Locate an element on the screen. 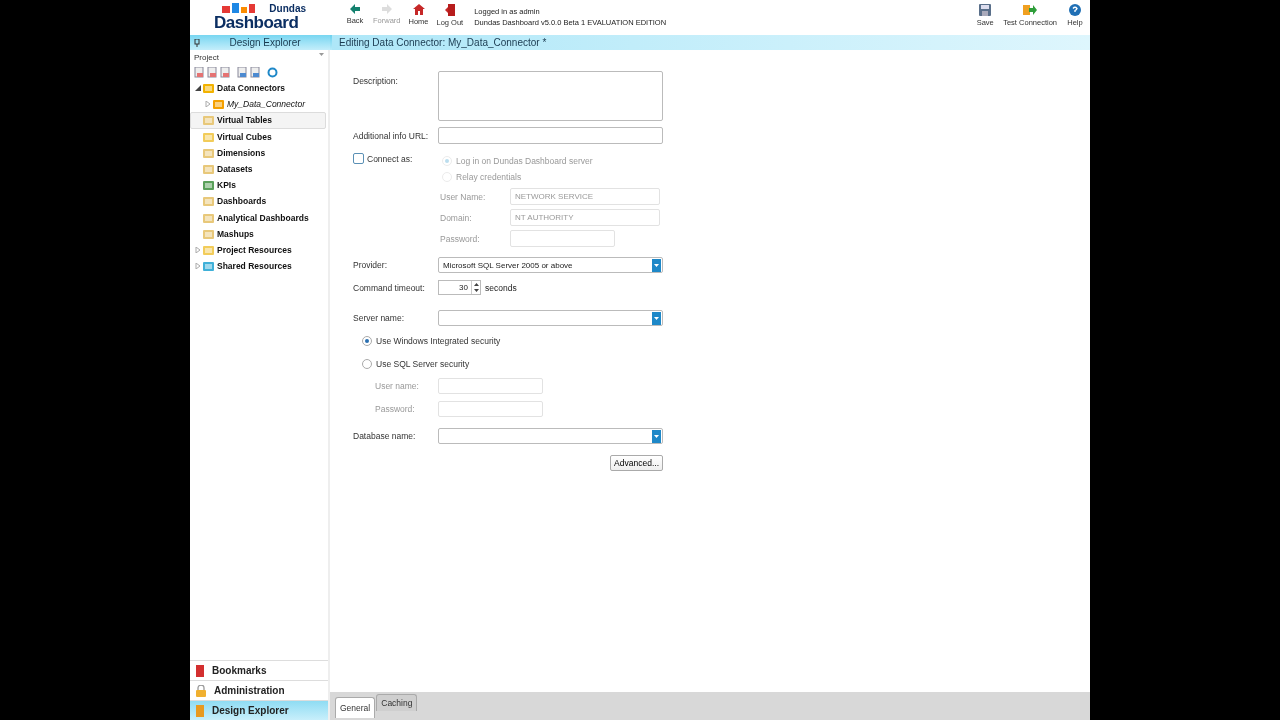 Image resolution: width=1280 pixels, height=720 pixels. editor-title: Editing Data Connector: My_Data_Connector * is located at coordinates (711, 42).